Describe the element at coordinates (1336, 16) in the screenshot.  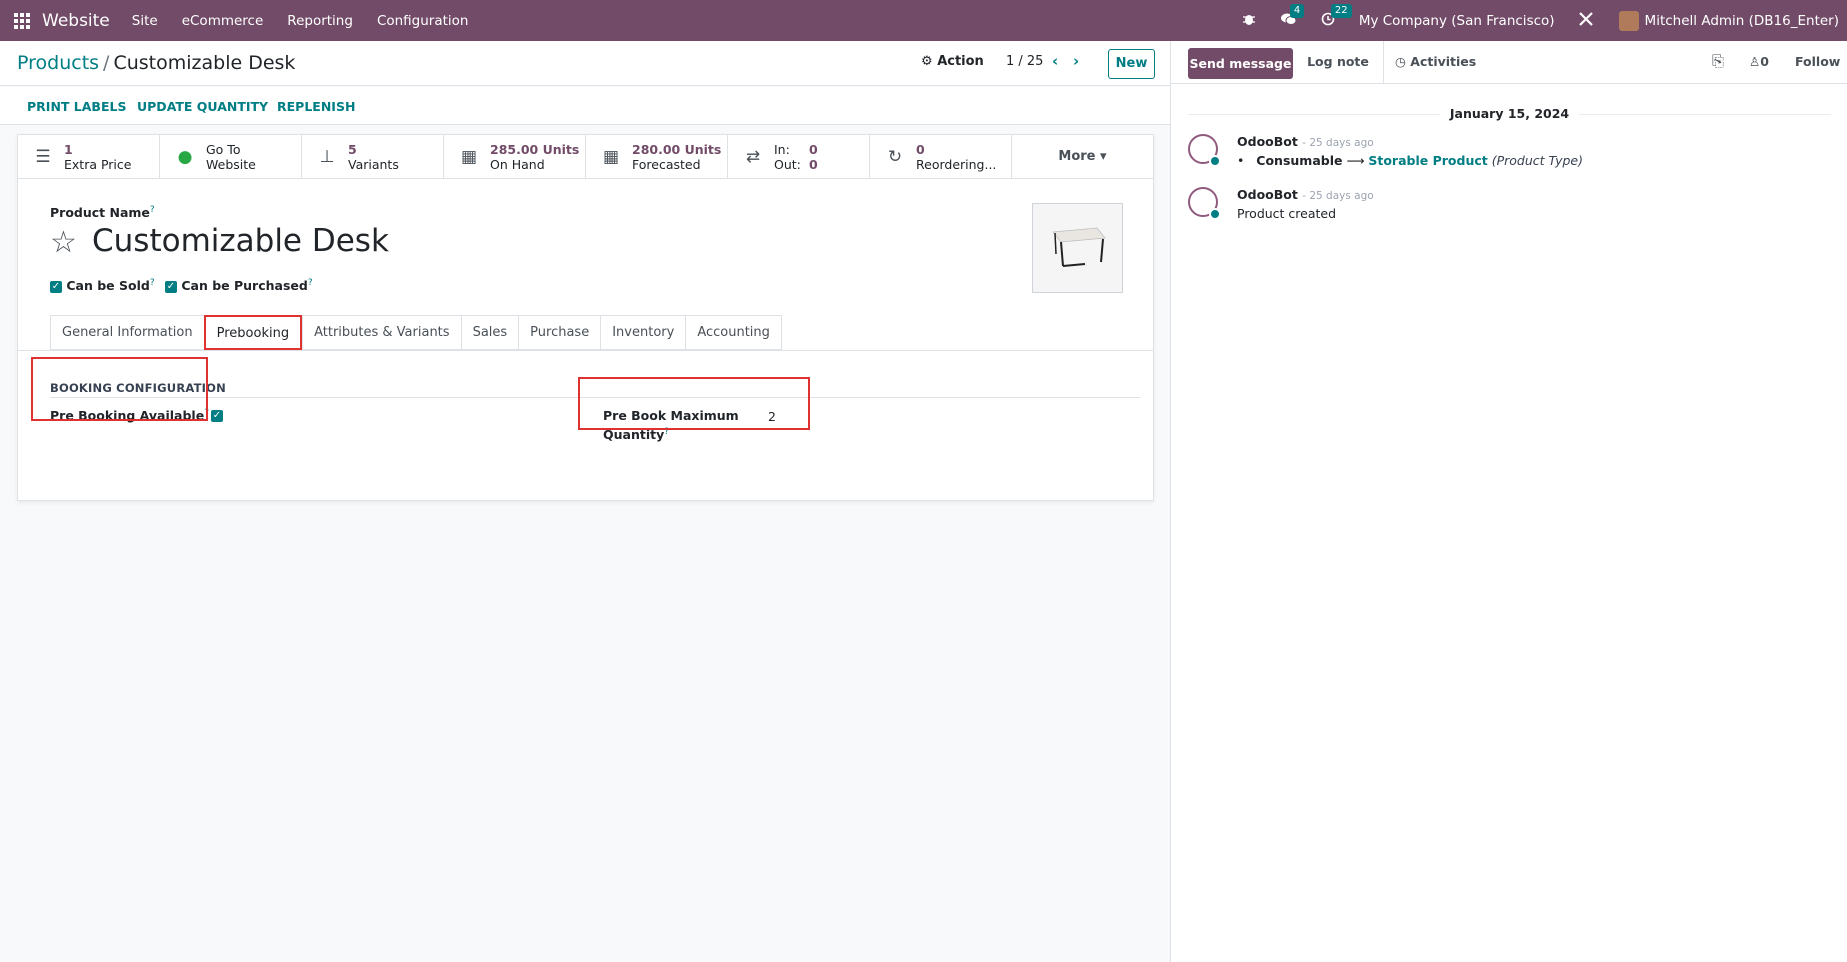
I see `activities-clock-icon: 22` at that location.